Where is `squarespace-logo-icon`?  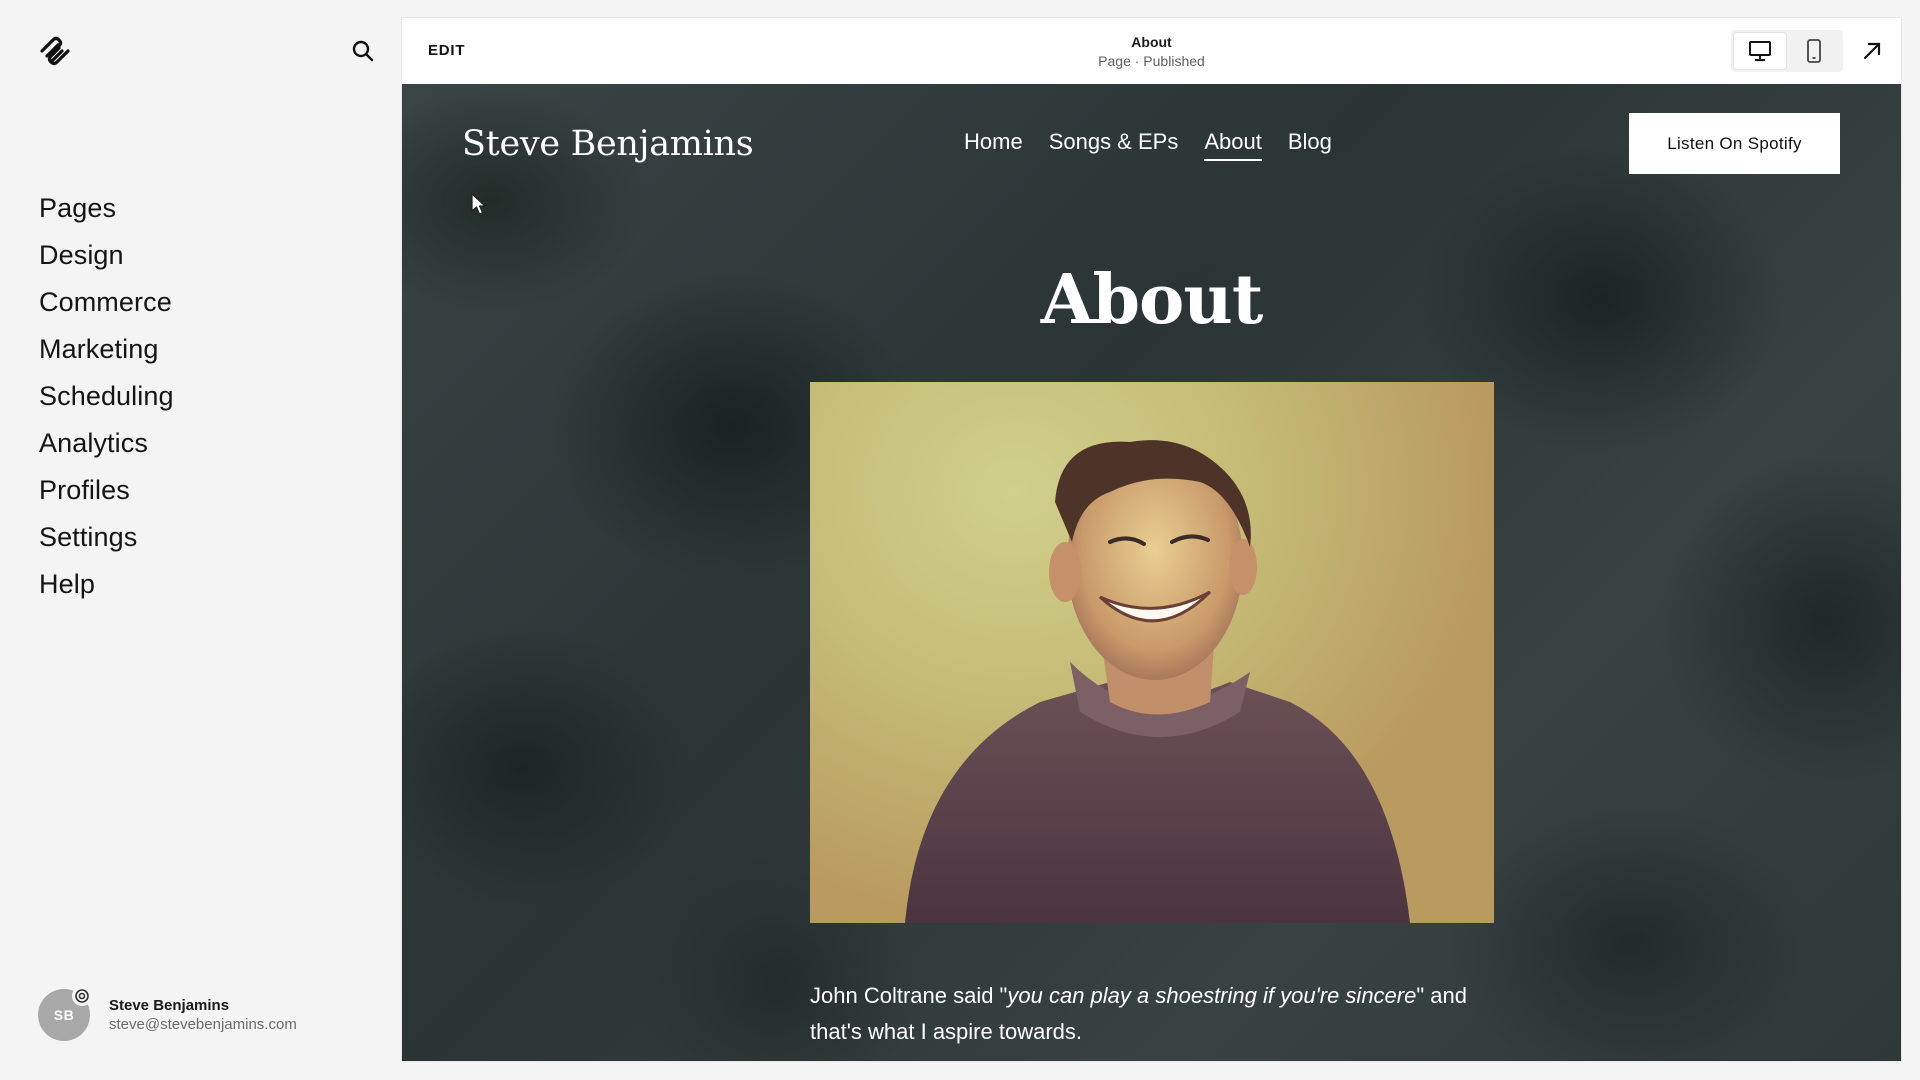
squarespace-logo-icon is located at coordinates (55, 51).